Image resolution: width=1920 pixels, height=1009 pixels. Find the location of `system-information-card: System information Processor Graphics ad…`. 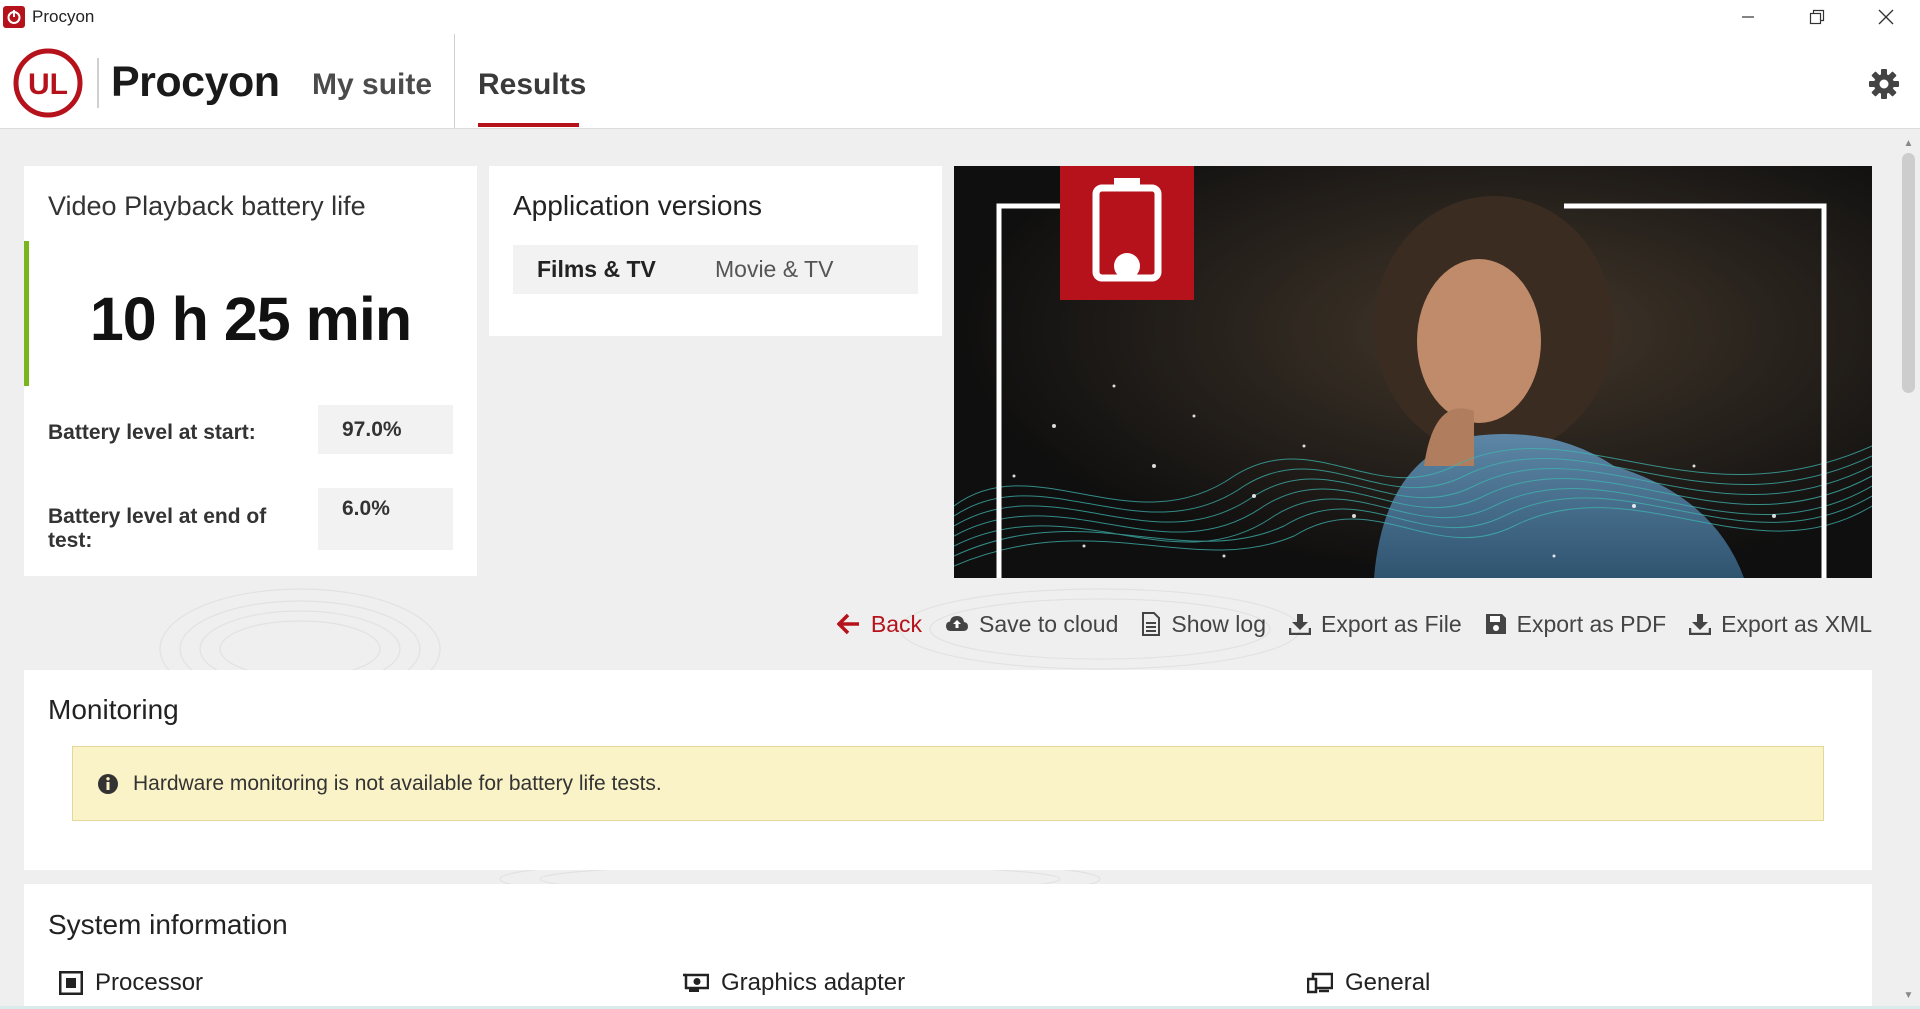

system-information-card: System information Processor Graphics ad… is located at coordinates (948, 946).